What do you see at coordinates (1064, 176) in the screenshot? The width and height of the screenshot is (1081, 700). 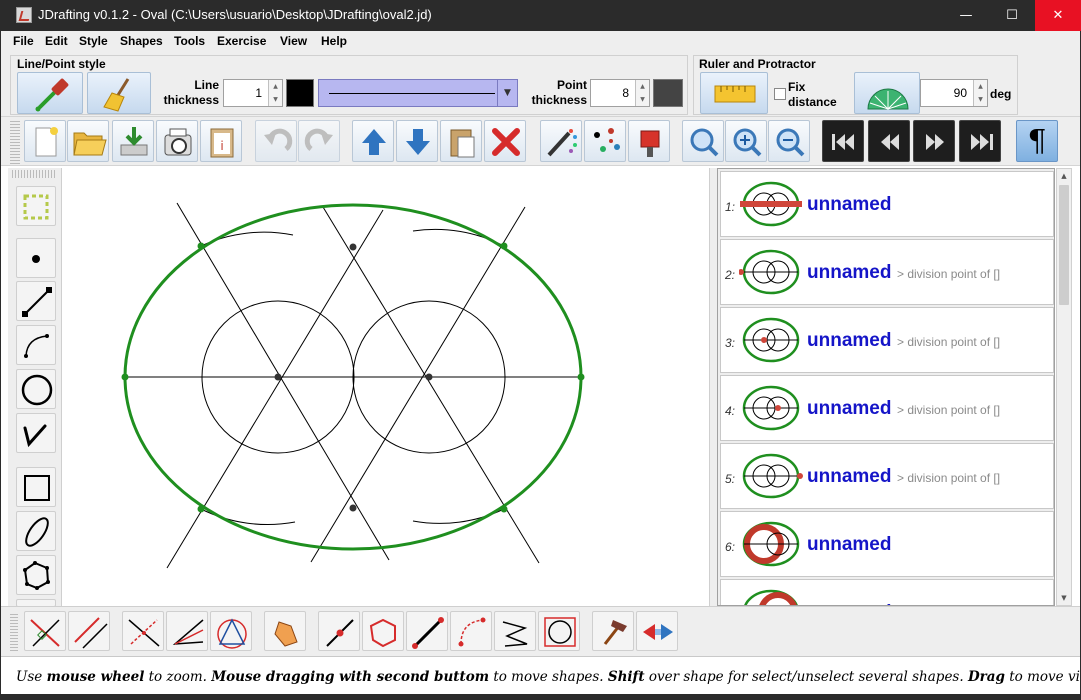 I see `scroll-up-icon: ▲` at bounding box center [1064, 176].